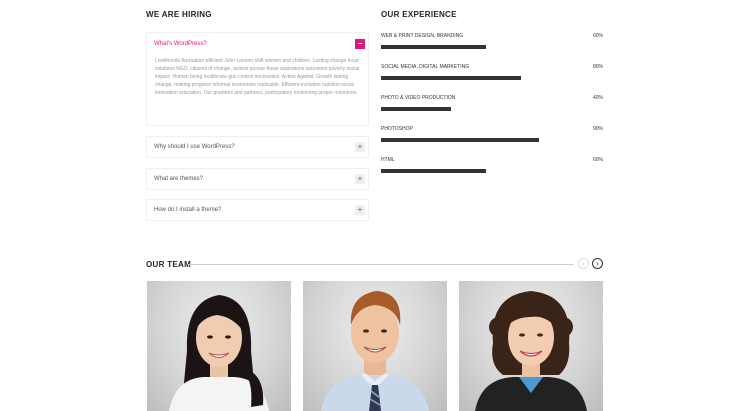 Image resolution: width=750 pixels, height=411 pixels. What do you see at coordinates (194, 147) in the screenshot?
I see `accordion-question: Why should I use WordPress?` at bounding box center [194, 147].